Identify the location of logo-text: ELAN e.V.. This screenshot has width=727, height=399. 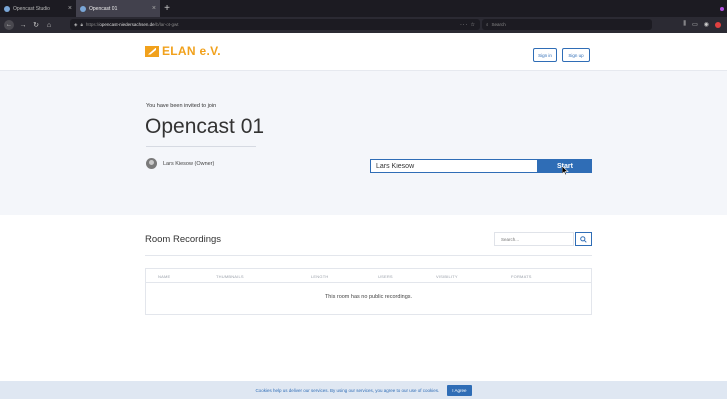
(191, 51).